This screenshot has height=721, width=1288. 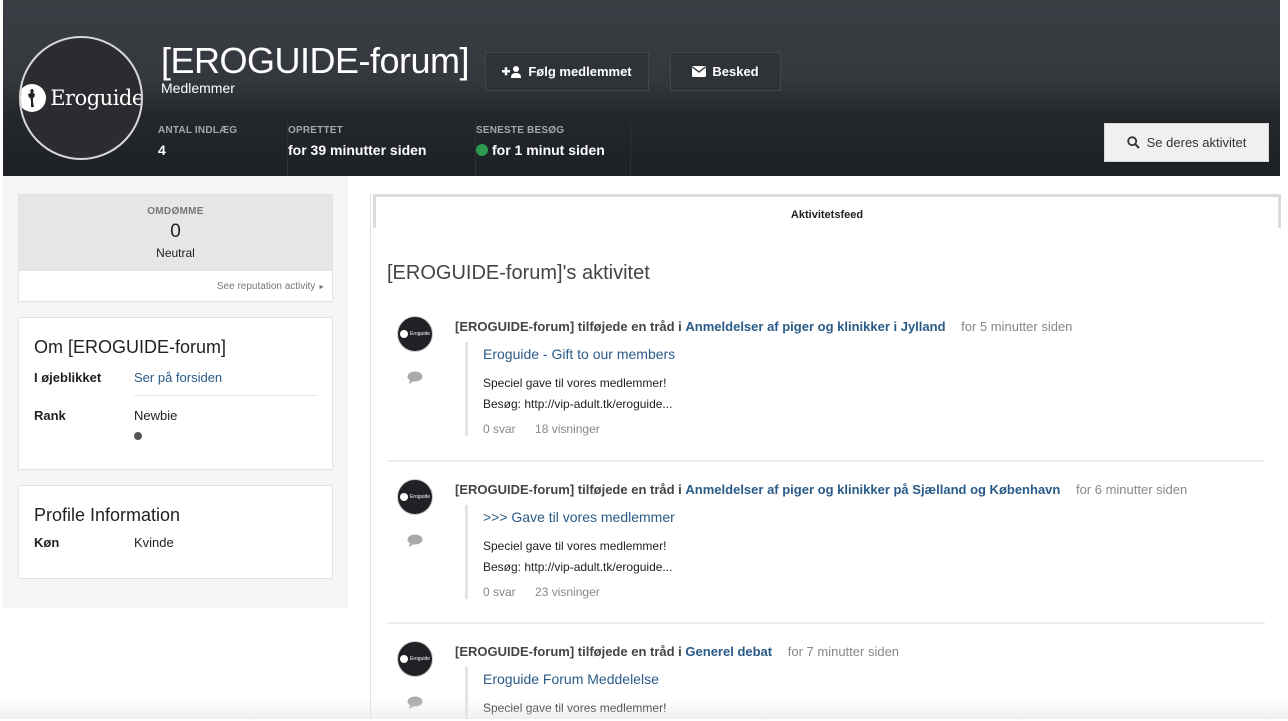 What do you see at coordinates (869, 517) in the screenshot?
I see `thread-title-link: >>> Gave til vores medlemmer` at bounding box center [869, 517].